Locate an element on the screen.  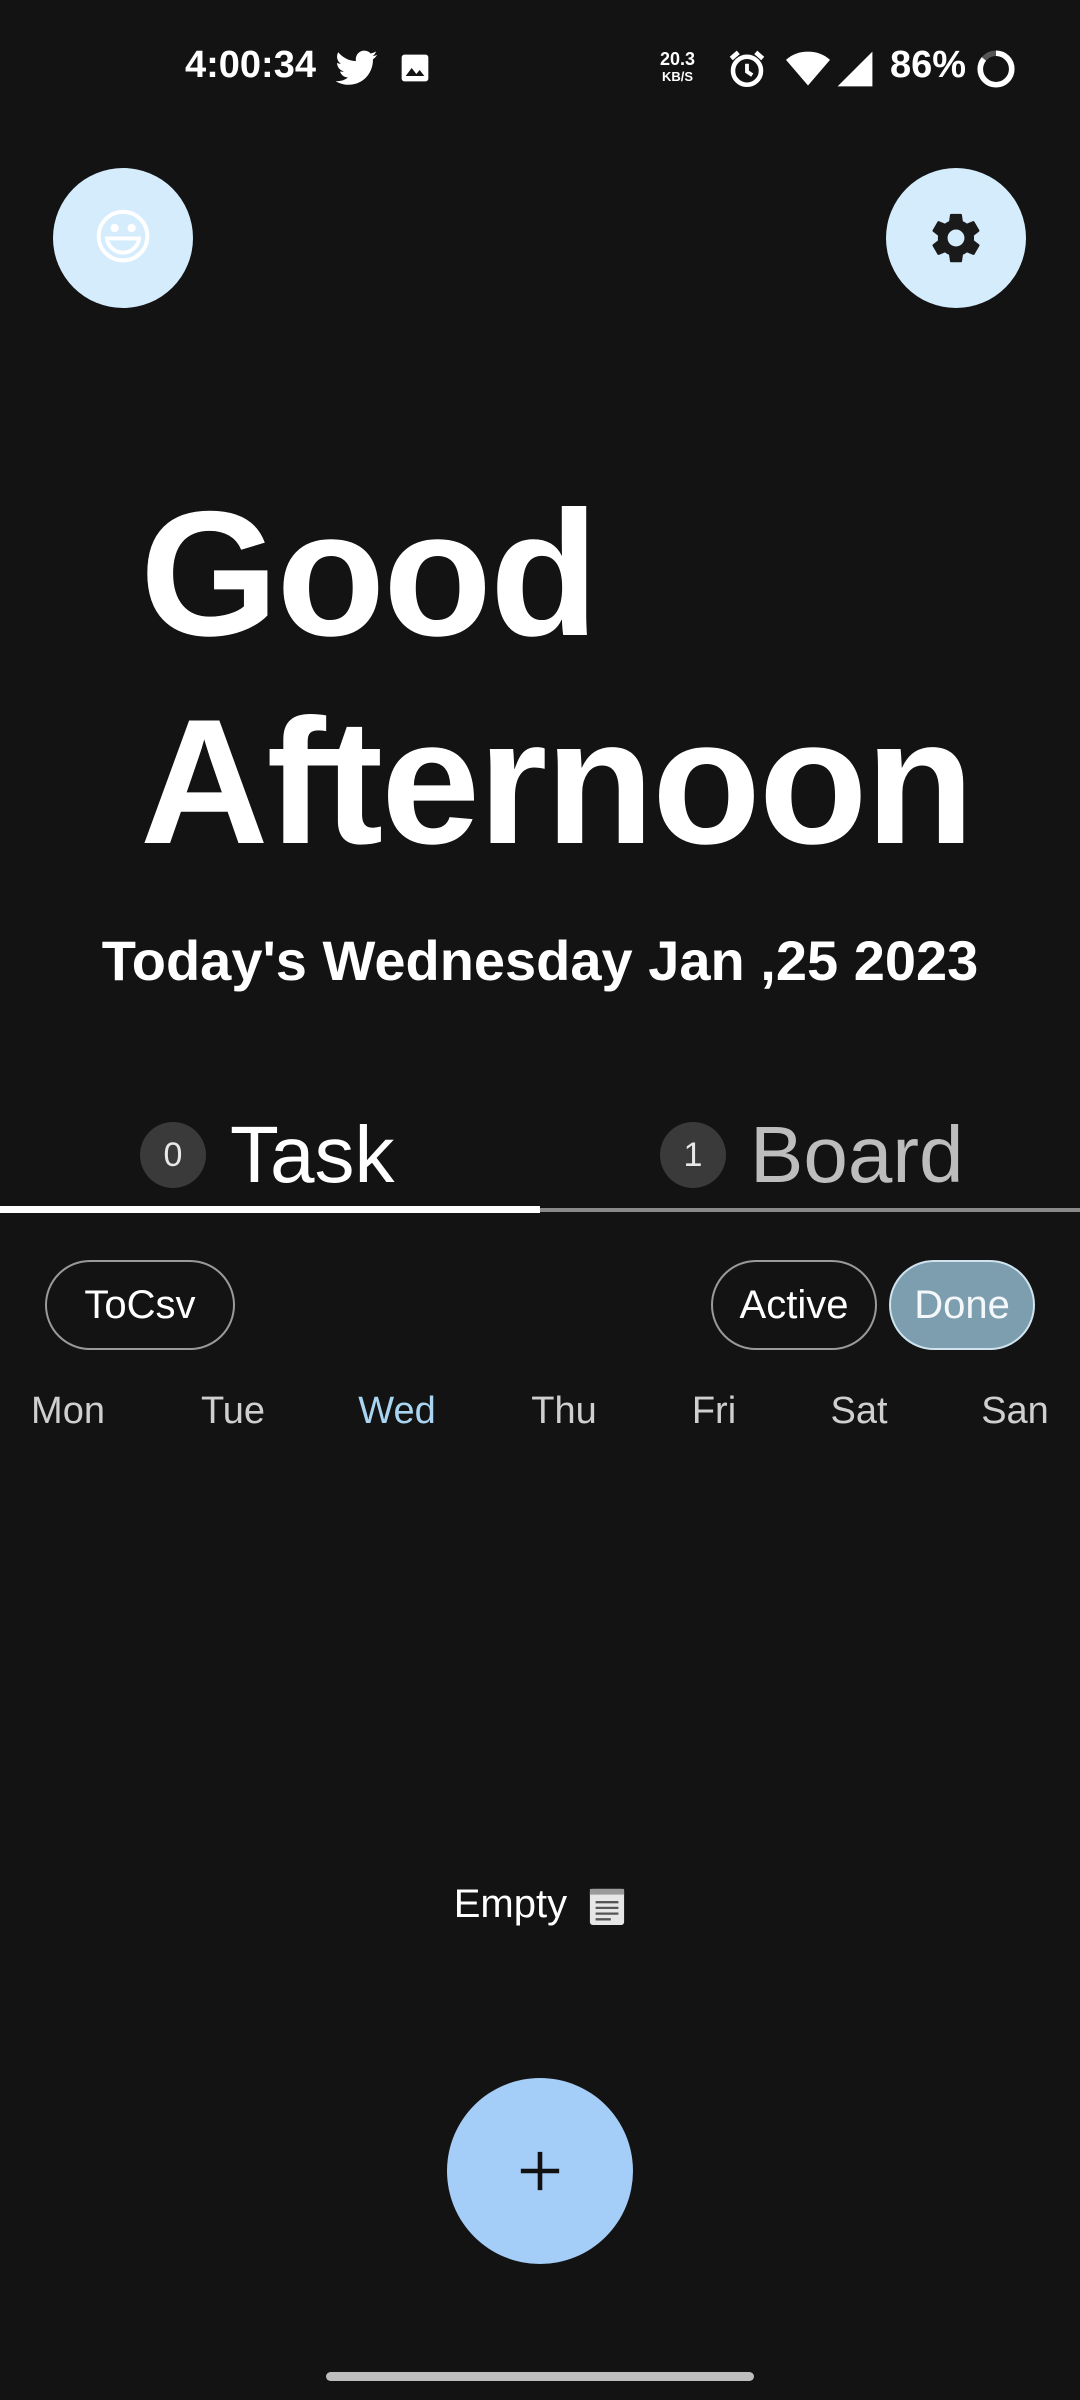
empty-state: Empty is located at coordinates (540, 1904).